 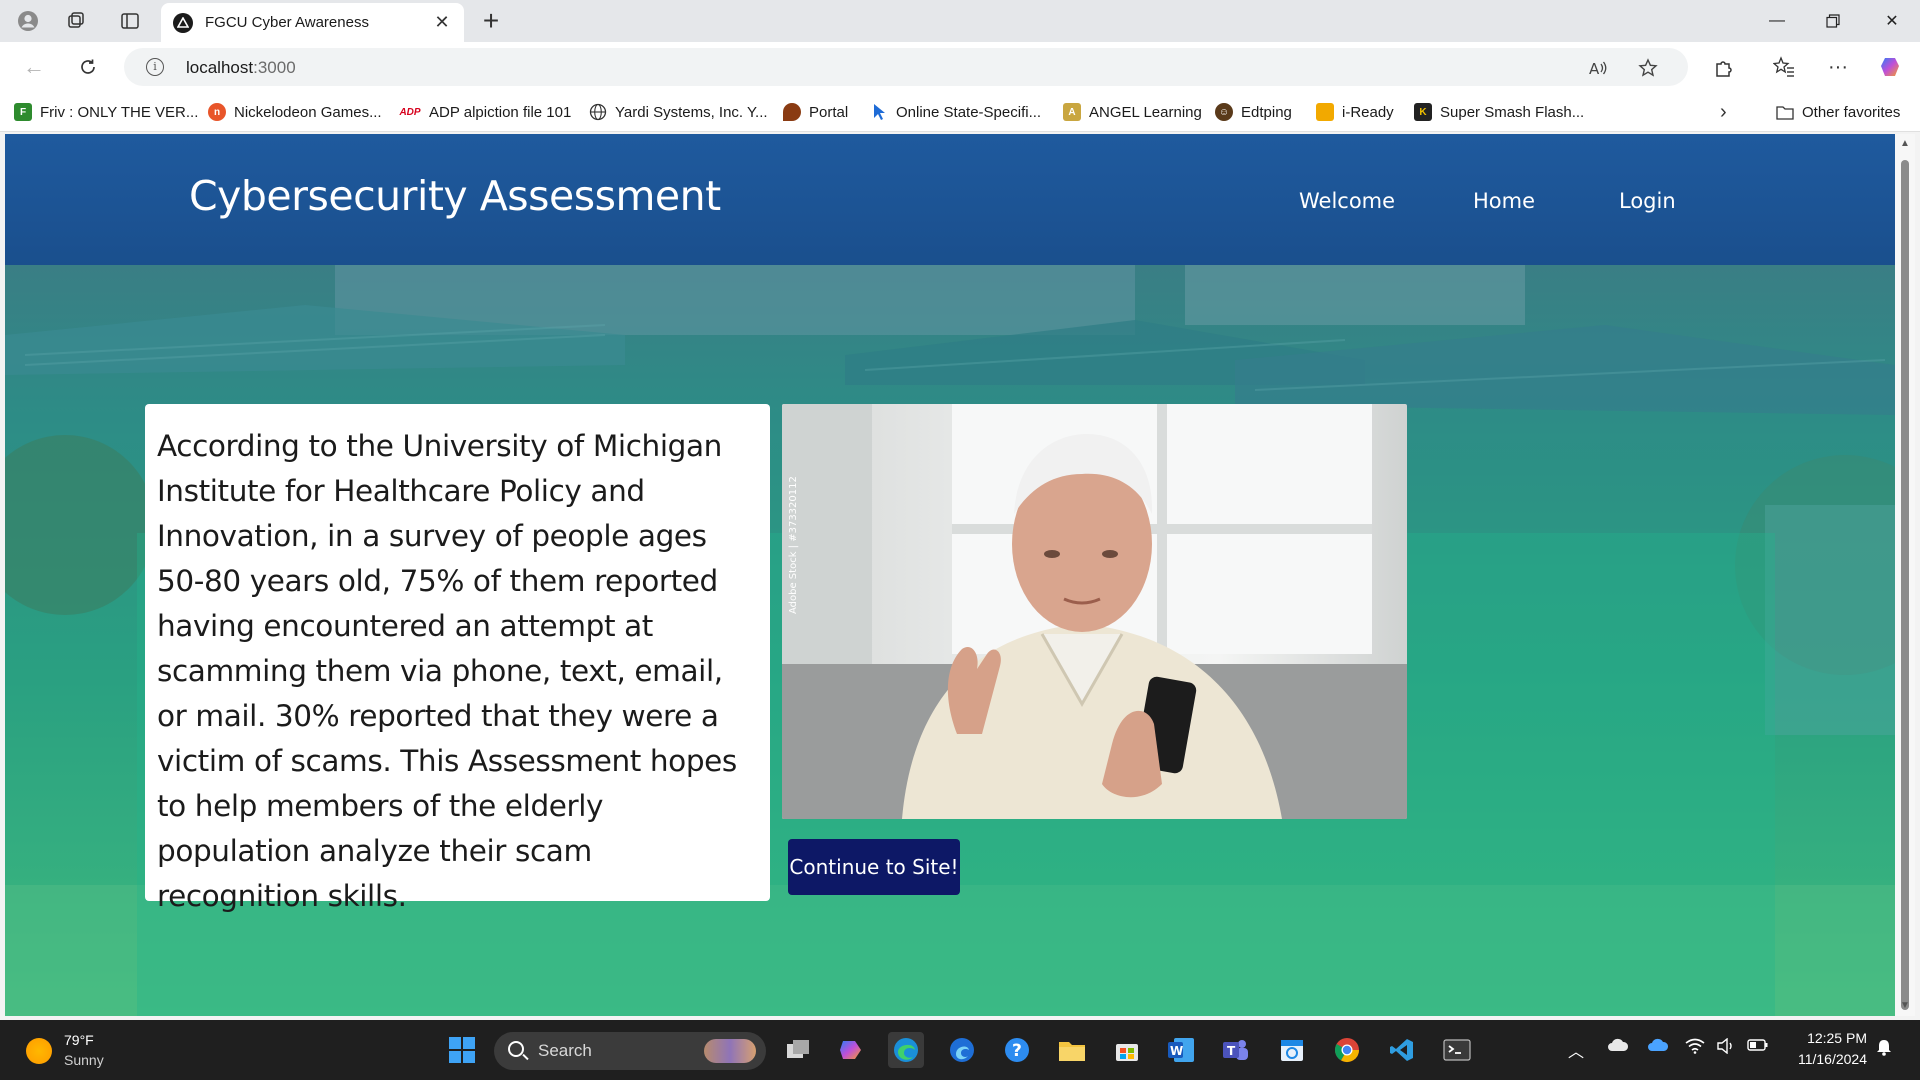 What do you see at coordinates (798, 1050) in the screenshot?
I see `task-view-icon` at bounding box center [798, 1050].